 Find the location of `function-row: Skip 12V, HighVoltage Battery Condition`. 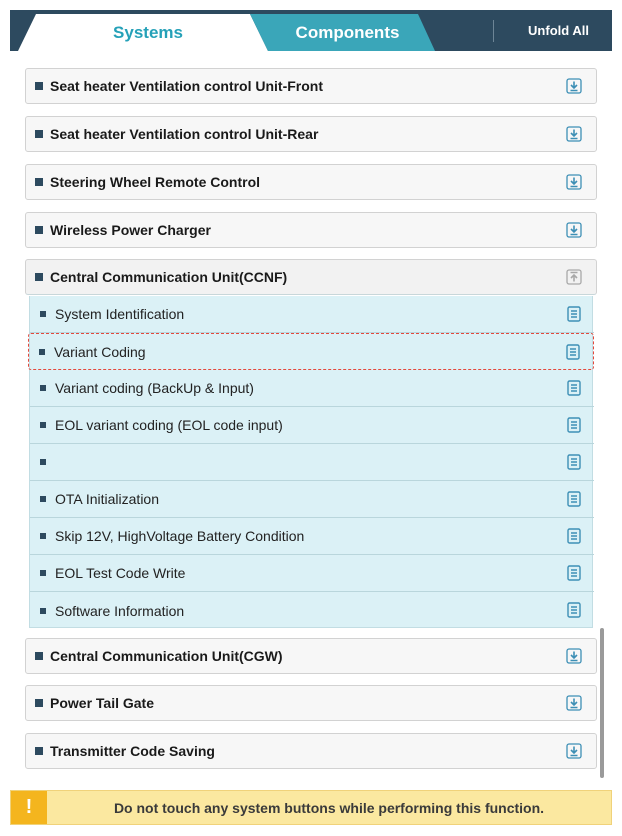

function-row: Skip 12V, HighVoltage Battery Condition is located at coordinates (312, 536).